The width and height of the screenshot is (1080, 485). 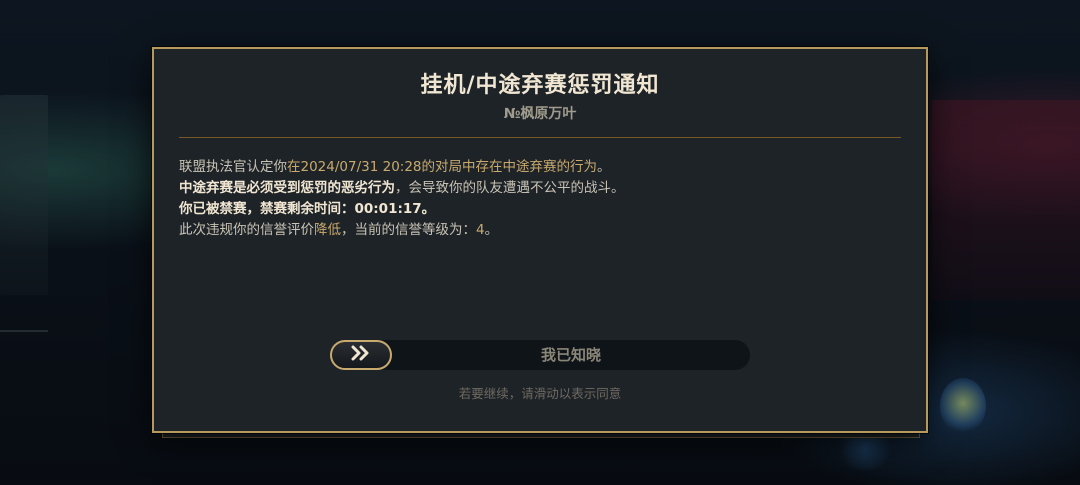 What do you see at coordinates (570, 355) in the screenshot?
I see `slider-label: 我已知晓` at bounding box center [570, 355].